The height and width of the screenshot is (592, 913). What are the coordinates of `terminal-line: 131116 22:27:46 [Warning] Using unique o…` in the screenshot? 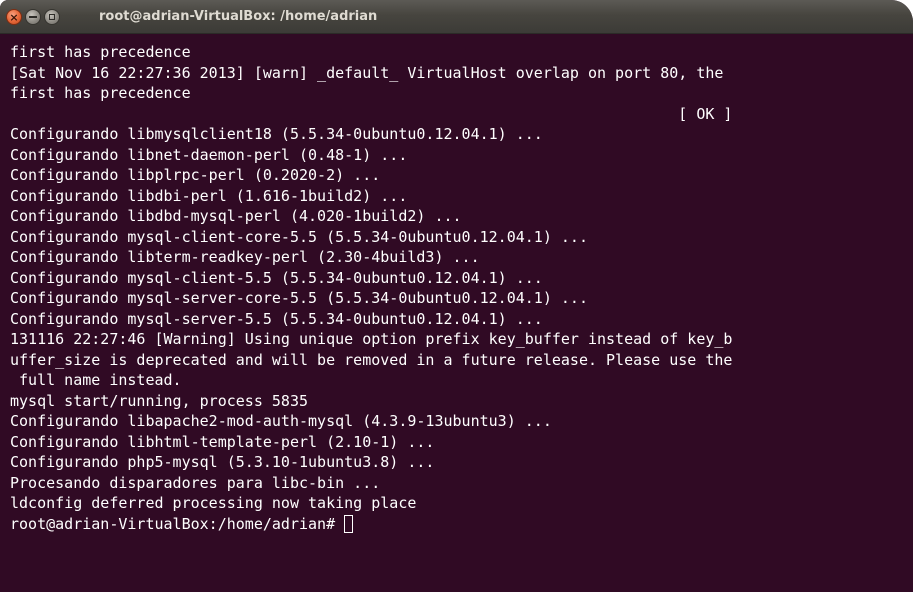 It's located at (371, 339).